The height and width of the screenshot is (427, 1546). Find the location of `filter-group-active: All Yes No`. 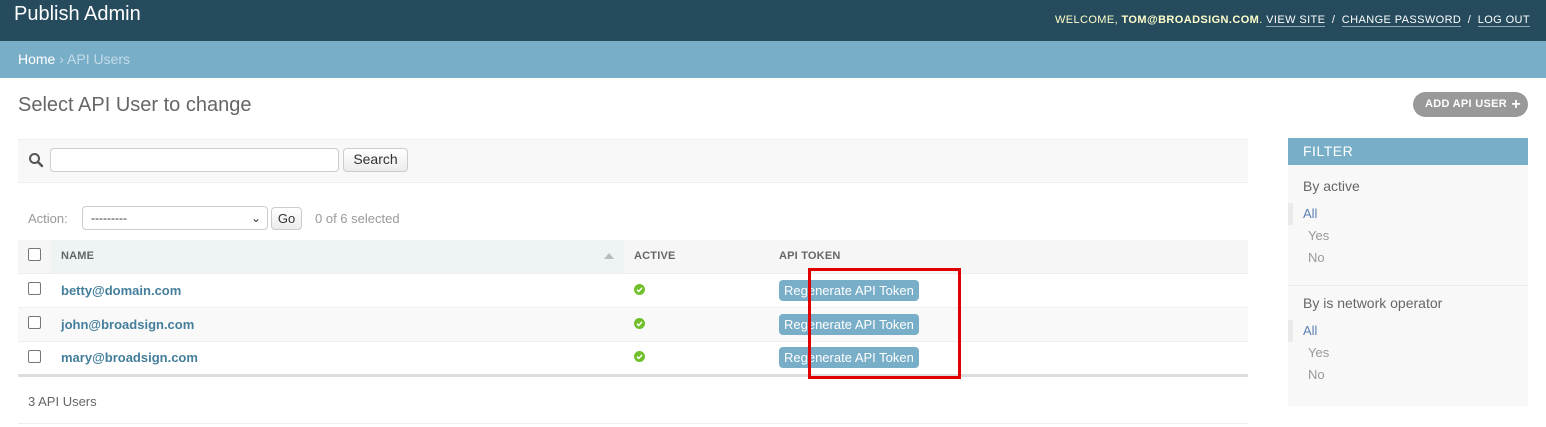

filter-group-active: All Yes No is located at coordinates (1408, 236).